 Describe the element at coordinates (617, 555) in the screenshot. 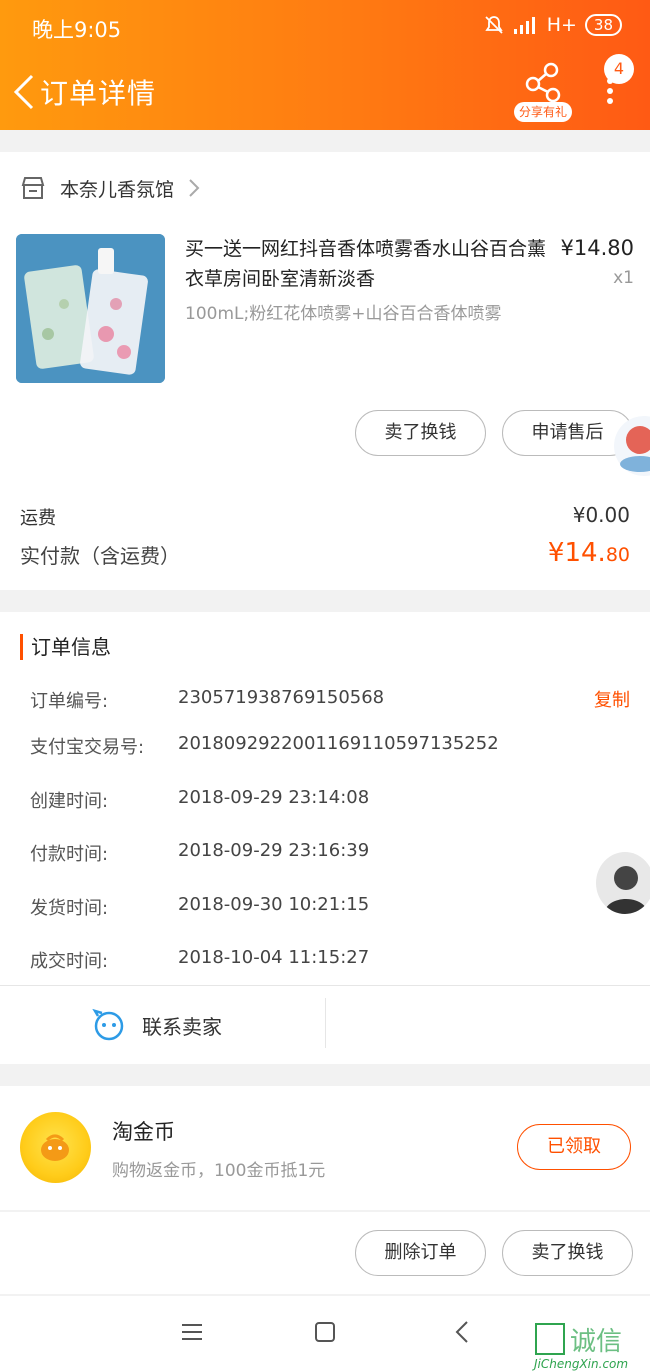

I see `paid-cents: 80` at that location.